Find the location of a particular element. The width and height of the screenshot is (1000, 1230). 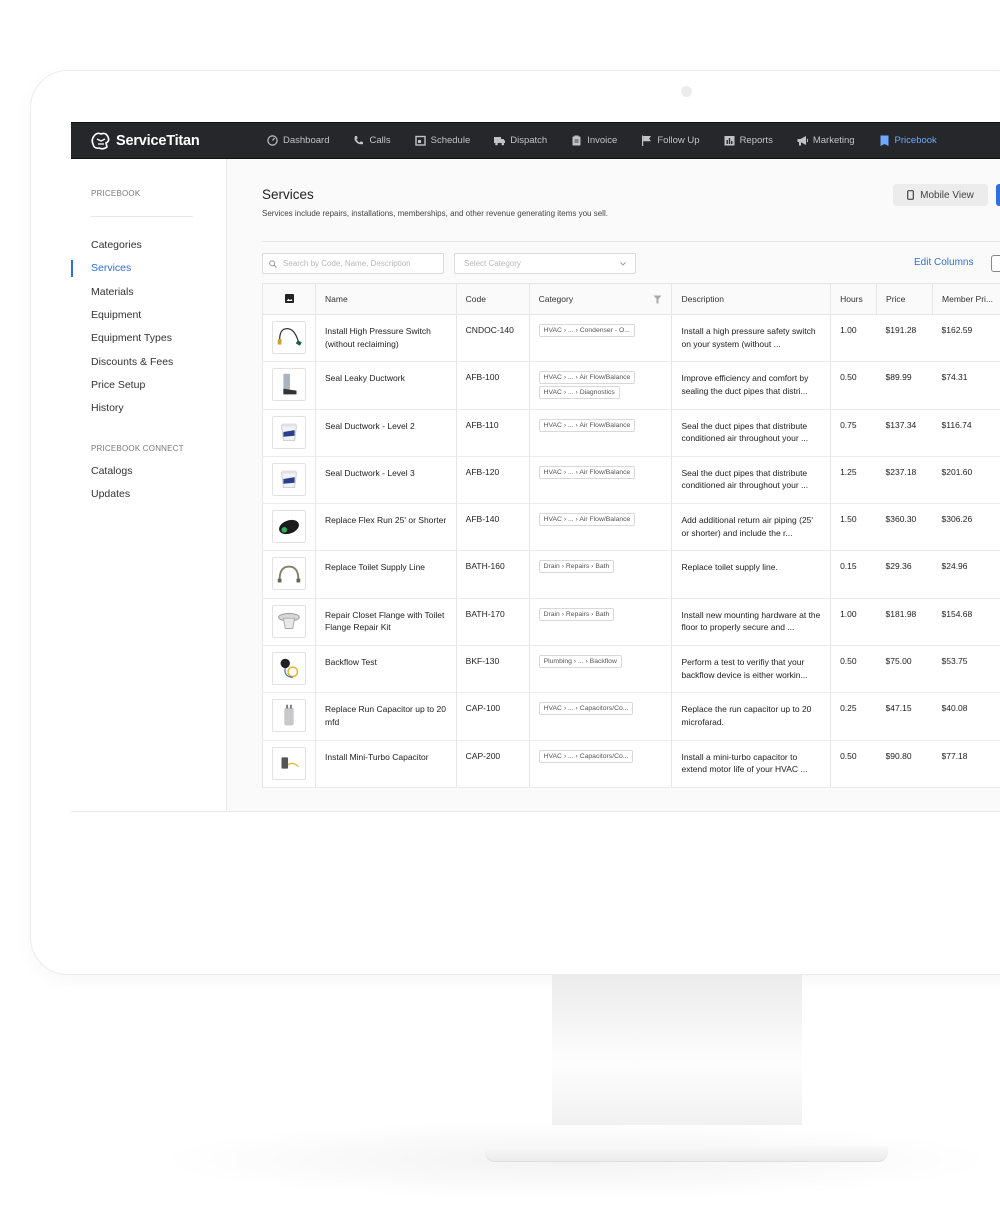

service-code: BATH-160 is located at coordinates (493, 574).